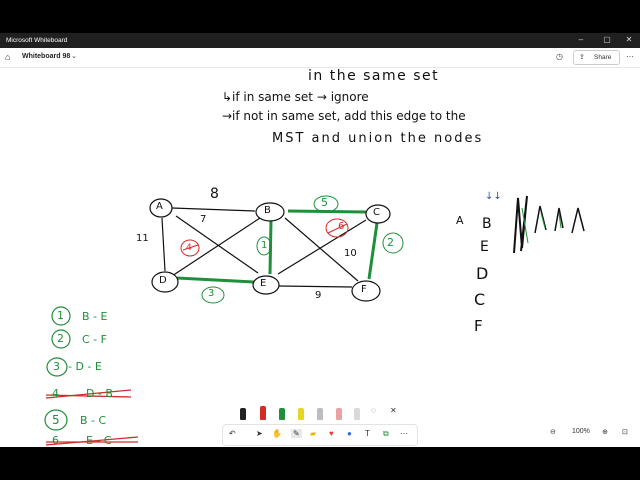  What do you see at coordinates (559, 56) in the screenshot?
I see `timer-icon: ◷` at bounding box center [559, 56].